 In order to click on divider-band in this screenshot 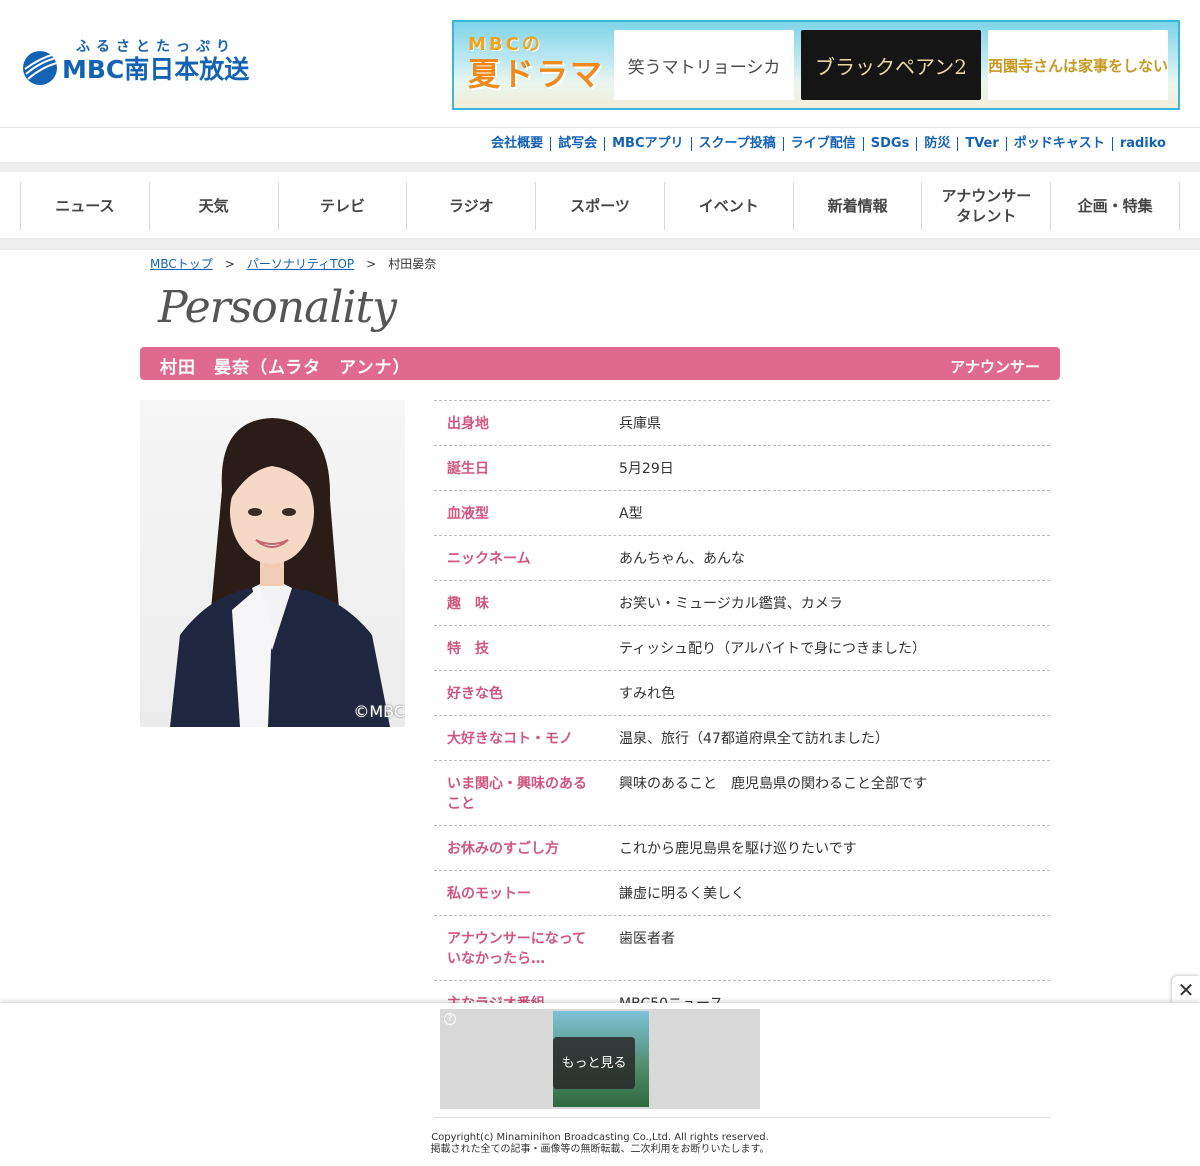, I will do `click(600, 167)`.